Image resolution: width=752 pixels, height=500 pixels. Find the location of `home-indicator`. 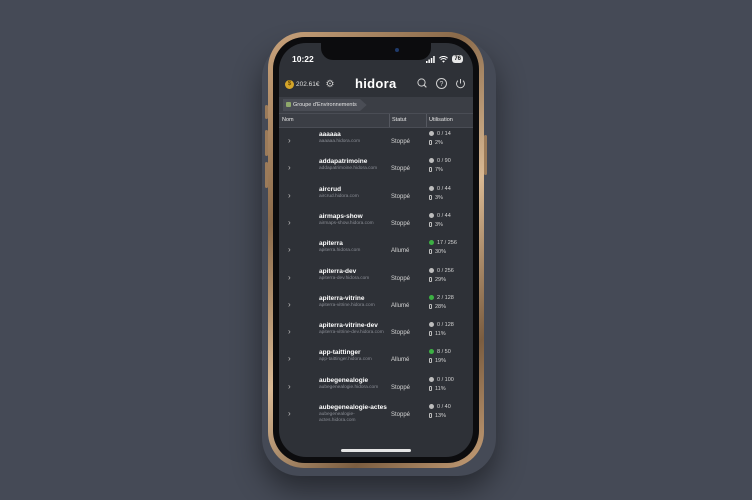

home-indicator is located at coordinates (376, 450).